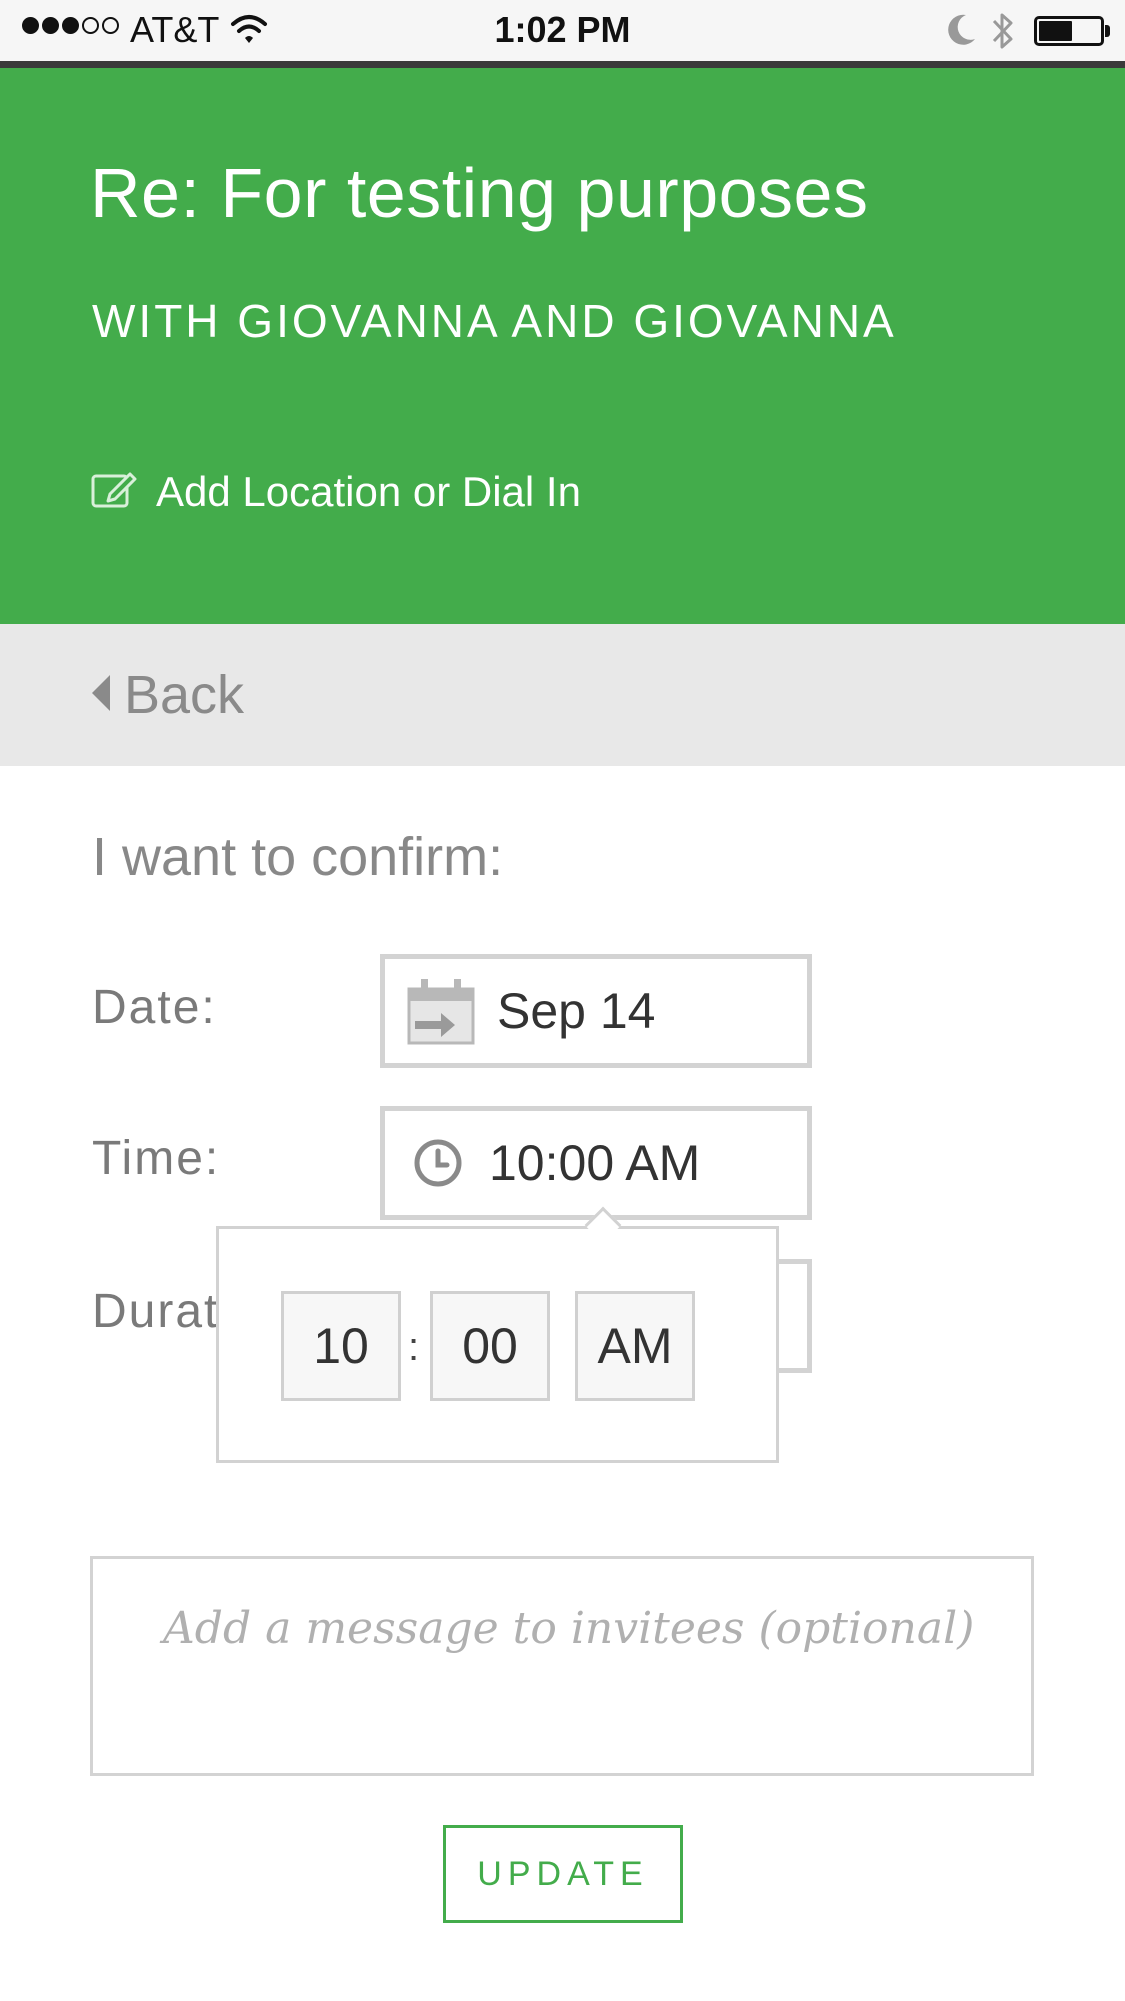 The width and height of the screenshot is (1125, 2001). Describe the element at coordinates (562, 1666) in the screenshot. I see `message-input` at that location.